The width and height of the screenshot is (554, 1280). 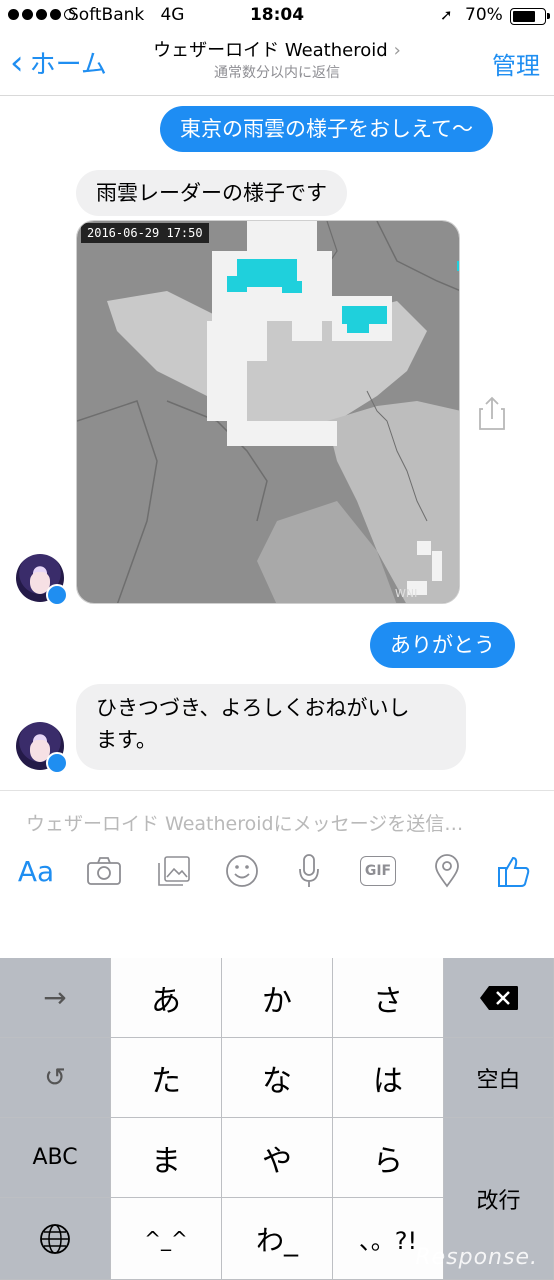 I want to click on thumbs-up-icon, so click(x=514, y=871).